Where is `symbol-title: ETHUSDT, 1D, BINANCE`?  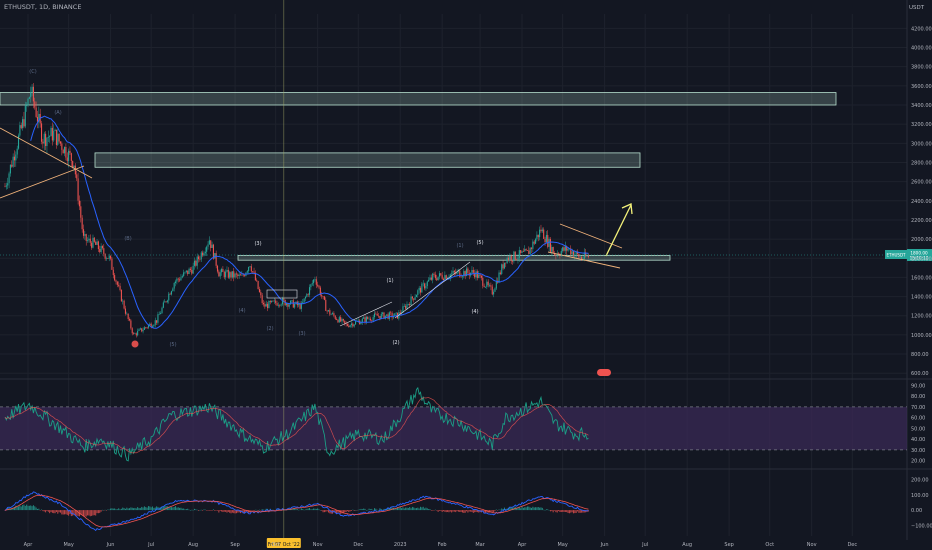
symbol-title: ETHUSDT, 1D, BINANCE is located at coordinates (42, 7).